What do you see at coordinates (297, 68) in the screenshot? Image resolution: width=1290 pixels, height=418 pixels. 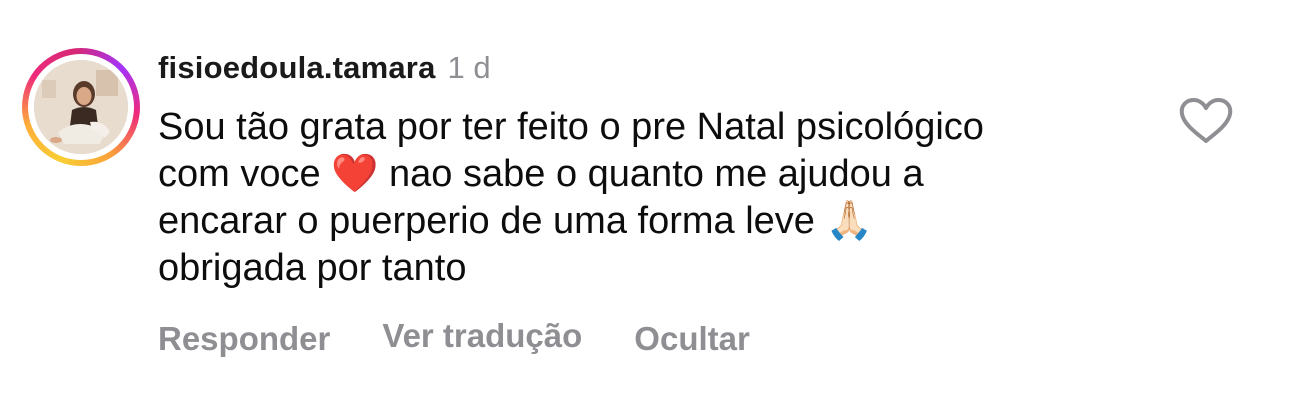 I see `username-link: fisioedoula.tamara` at bounding box center [297, 68].